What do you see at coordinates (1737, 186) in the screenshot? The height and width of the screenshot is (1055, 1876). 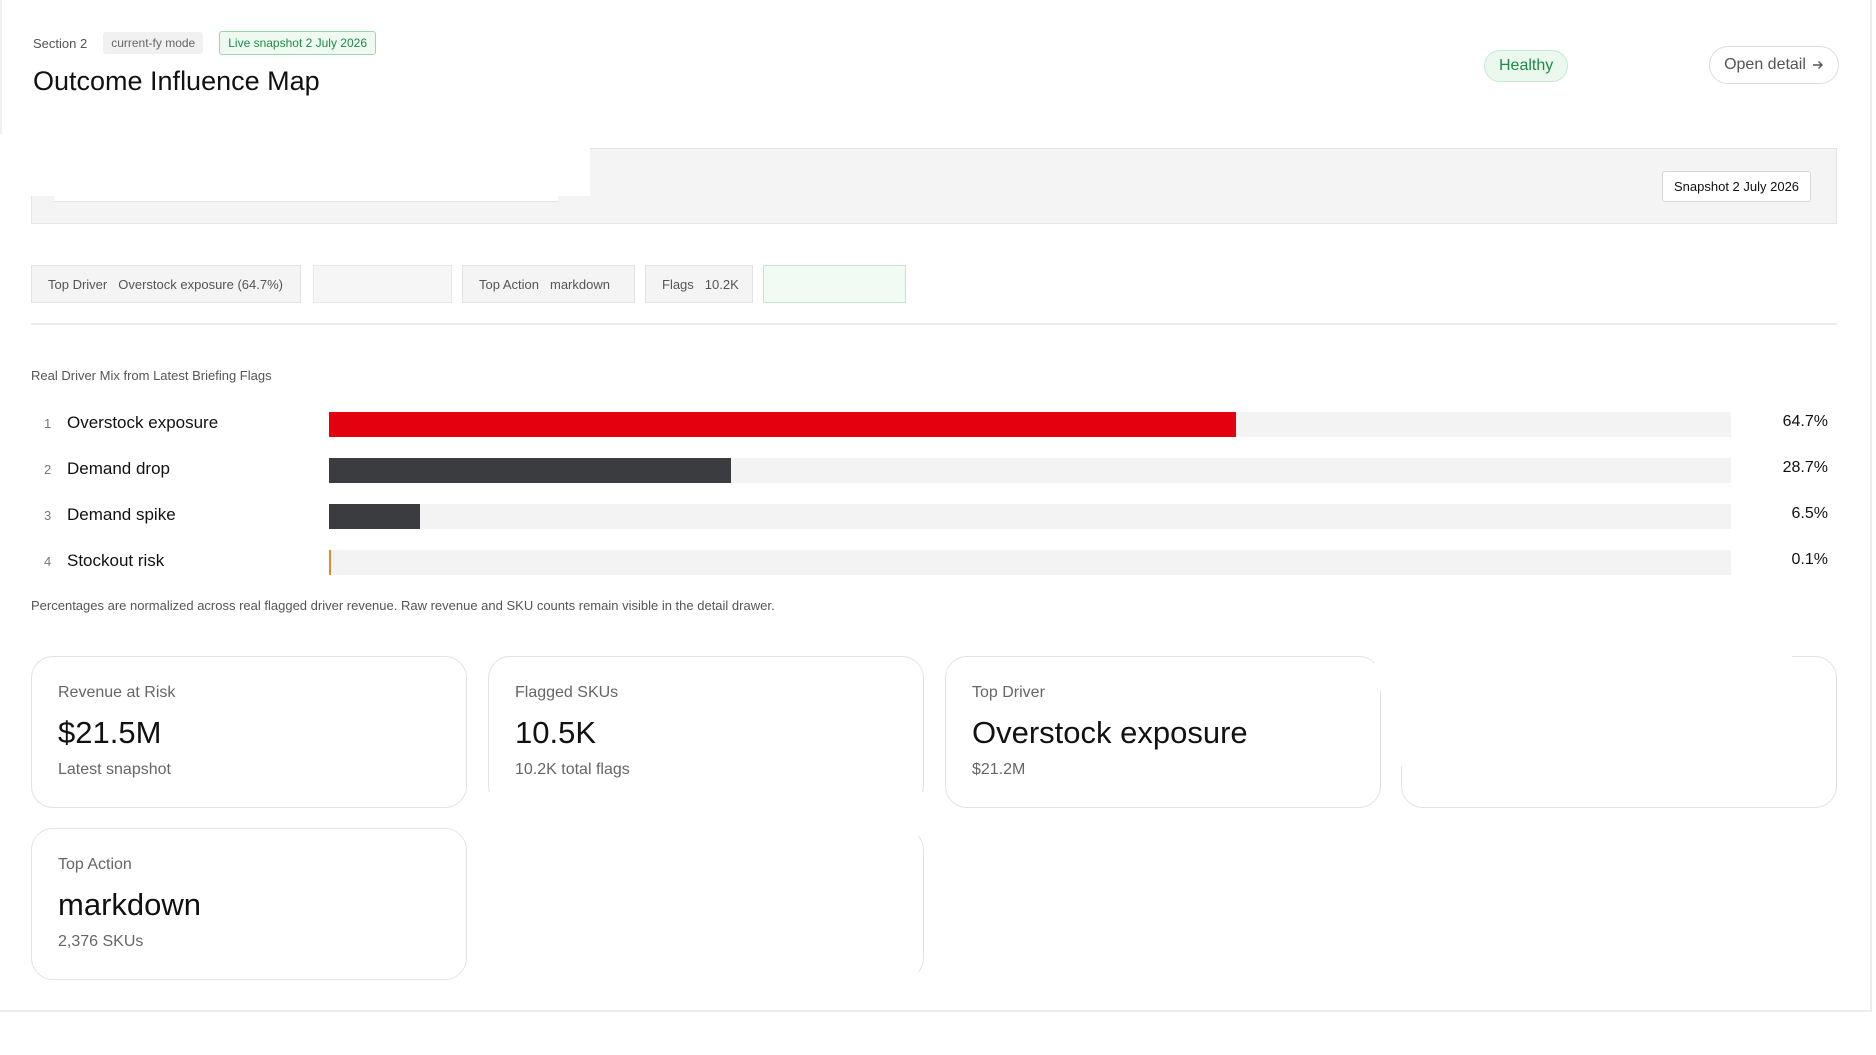 I see `snapshot-badge: Snapshot 2 July 2026` at bounding box center [1737, 186].